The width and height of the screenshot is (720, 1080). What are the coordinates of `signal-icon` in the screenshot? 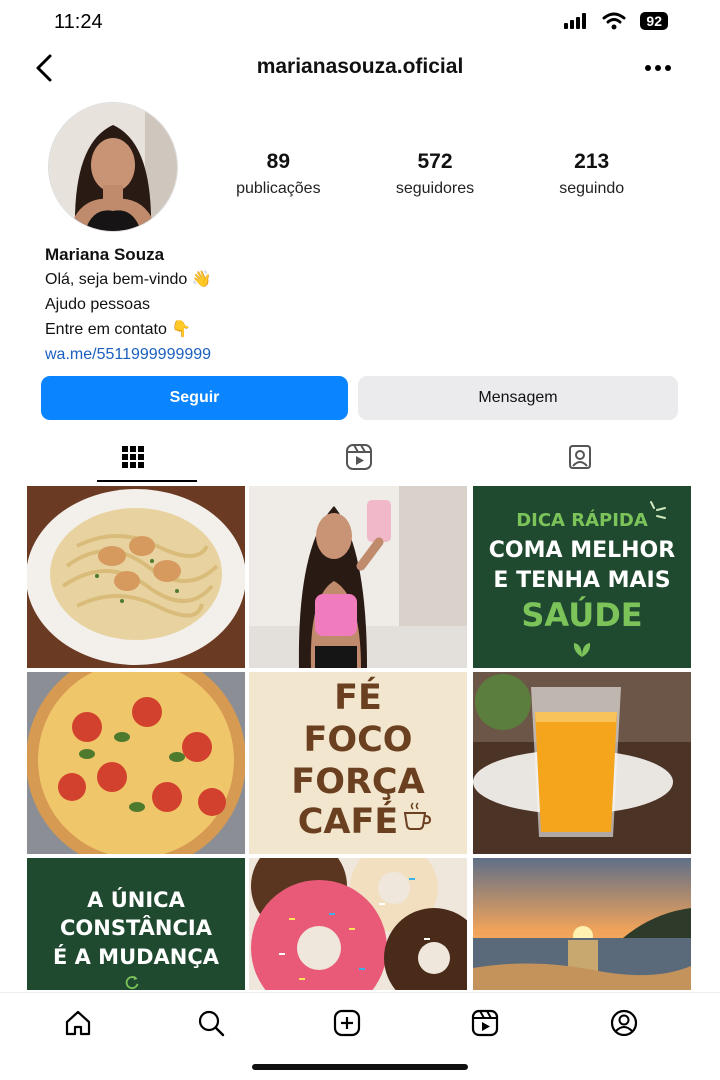 It's located at (575, 21).